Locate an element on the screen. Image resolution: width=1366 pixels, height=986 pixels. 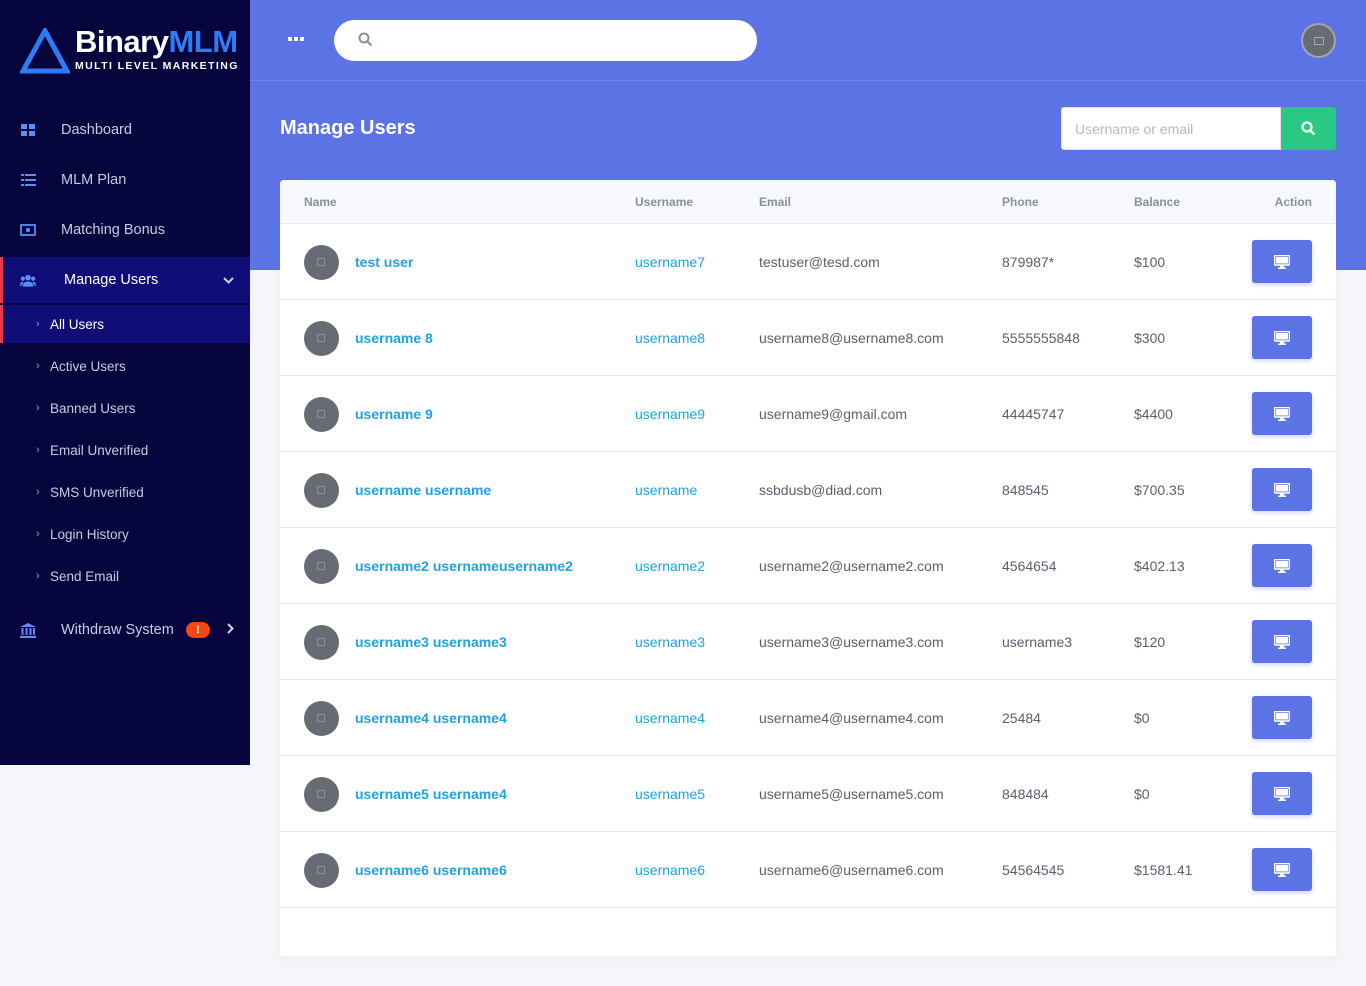
user-name-link: username5 username4 is located at coordinates (431, 794).